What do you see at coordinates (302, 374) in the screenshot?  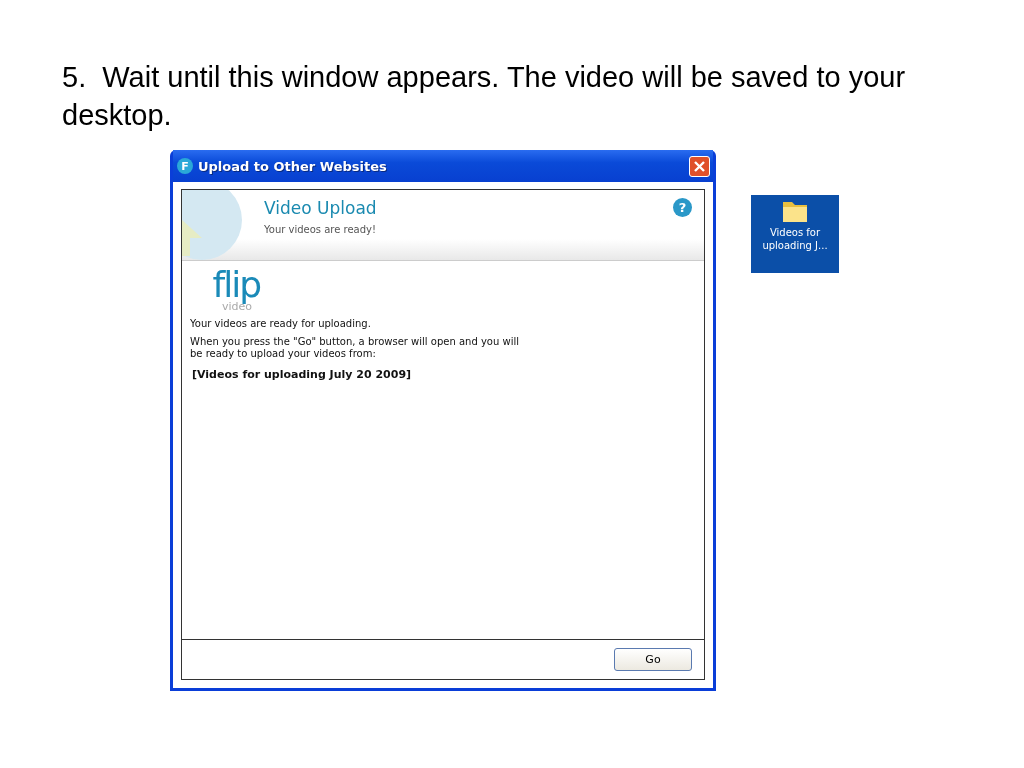 I see `folder-name: [Videos for uploading July 20 2009]` at bounding box center [302, 374].